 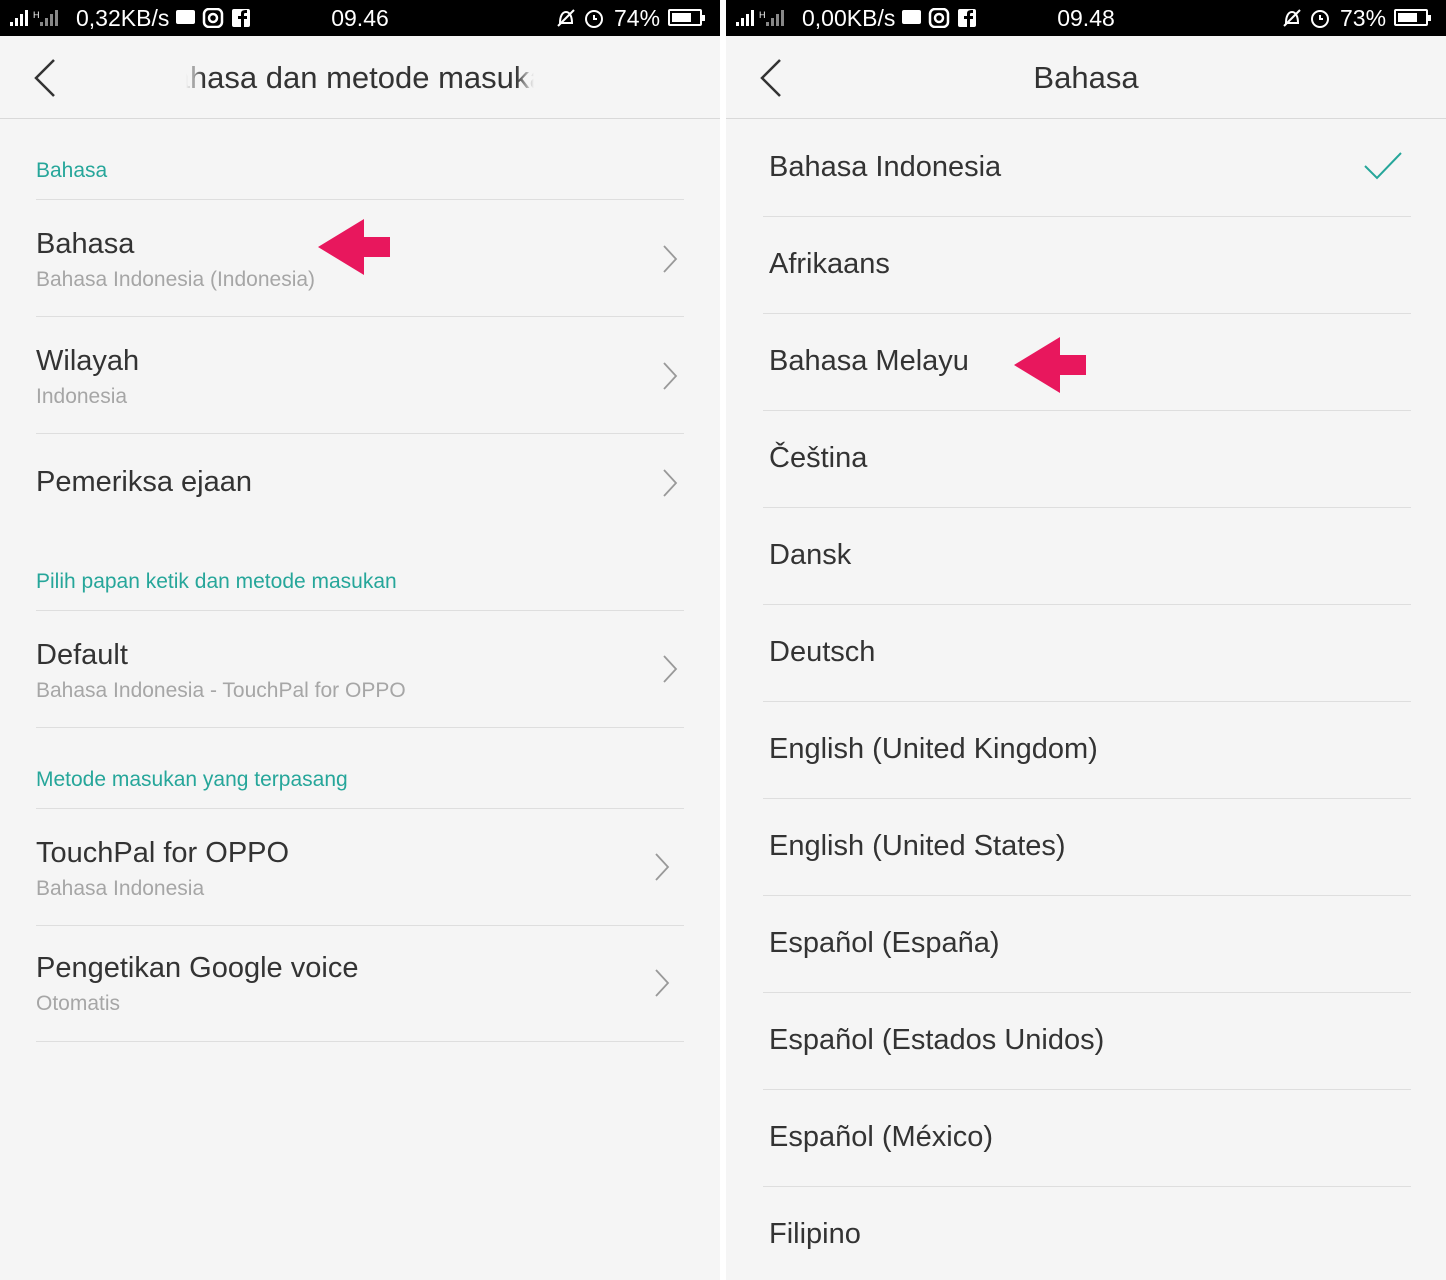 What do you see at coordinates (82, 655) in the screenshot?
I see `row-label: Default` at bounding box center [82, 655].